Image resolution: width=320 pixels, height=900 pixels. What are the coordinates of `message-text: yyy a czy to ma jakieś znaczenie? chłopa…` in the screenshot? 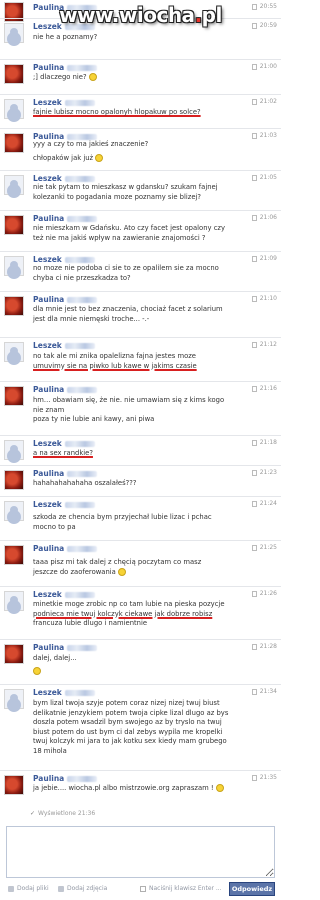 It's located at (91, 151).